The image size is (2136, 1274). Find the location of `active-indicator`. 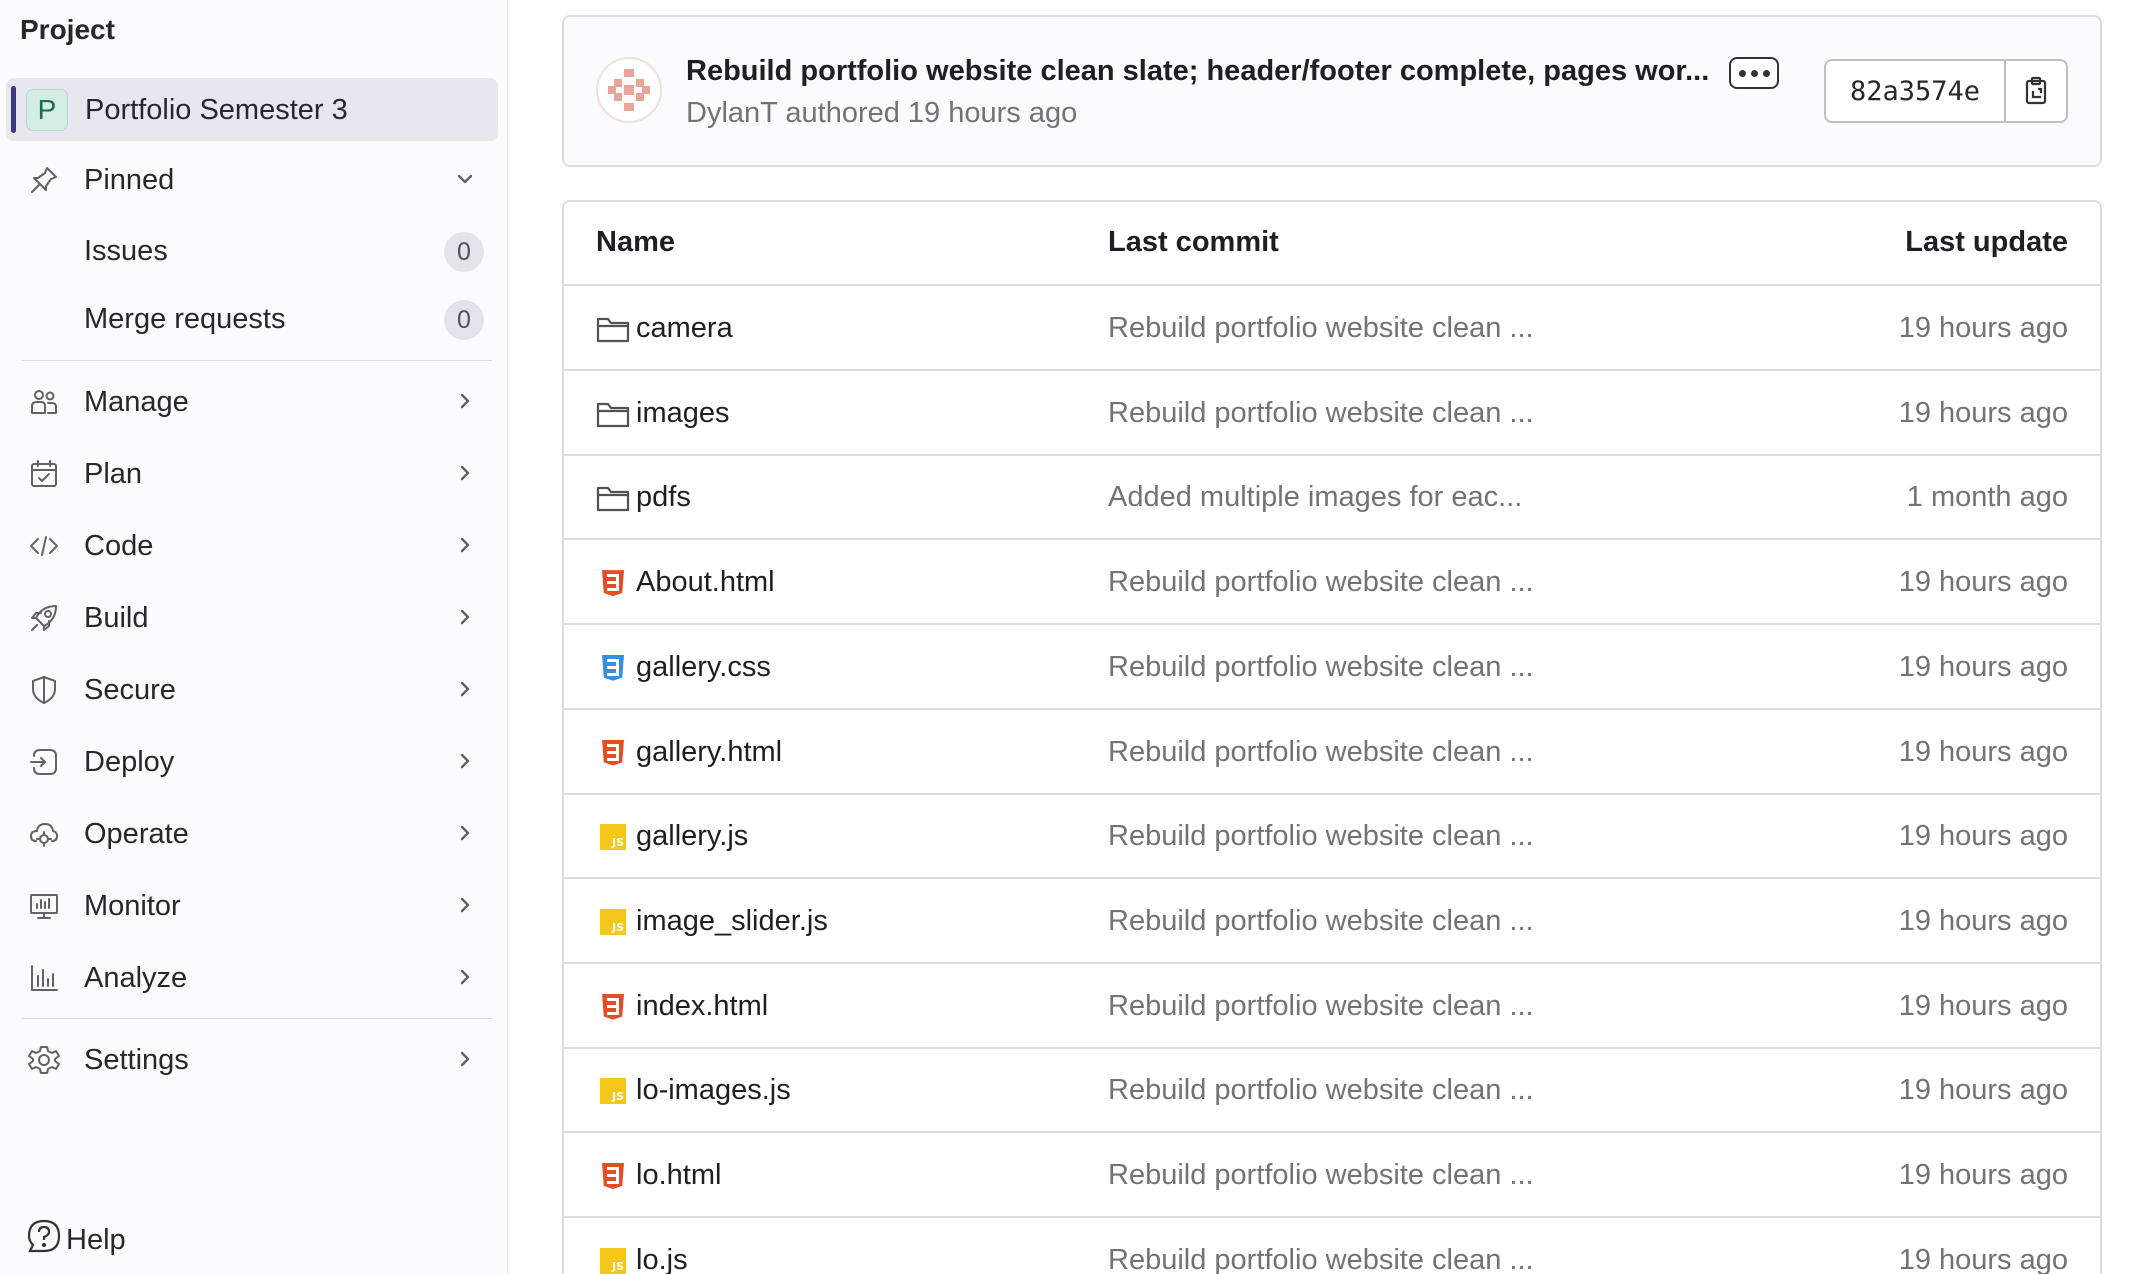

active-indicator is located at coordinates (13, 109).